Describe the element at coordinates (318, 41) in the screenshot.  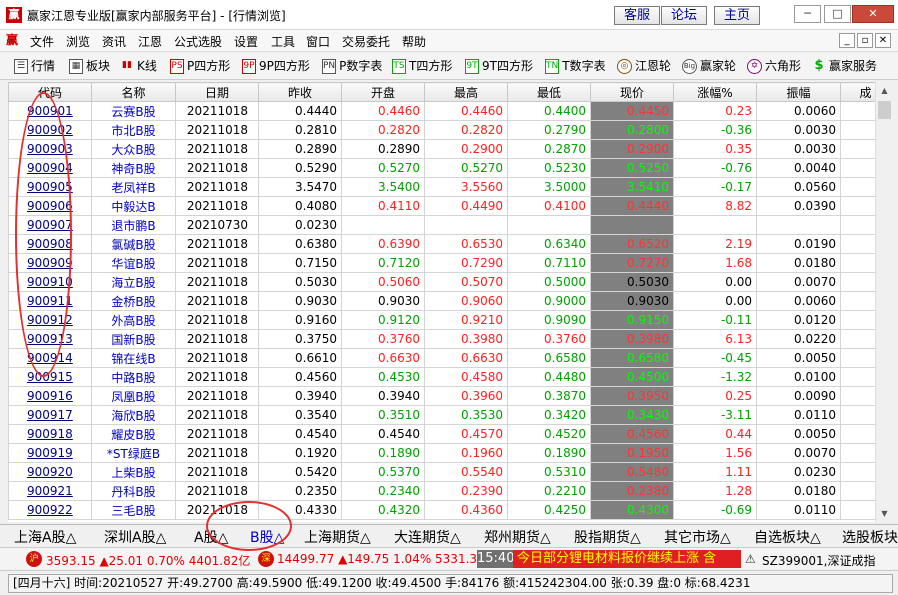
I see `menu-window: 窗口` at that location.